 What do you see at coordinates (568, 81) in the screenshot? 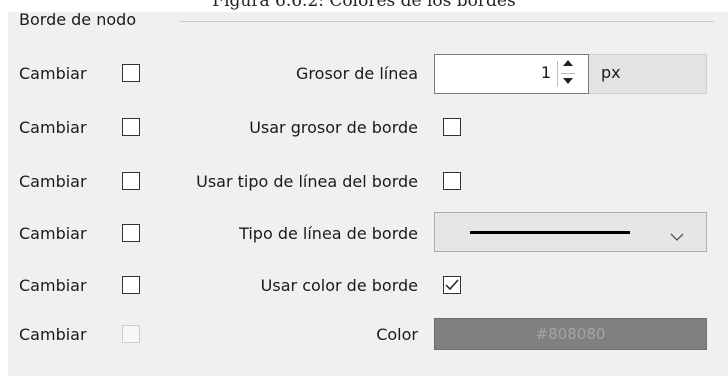
I see `spin-down-icon` at bounding box center [568, 81].